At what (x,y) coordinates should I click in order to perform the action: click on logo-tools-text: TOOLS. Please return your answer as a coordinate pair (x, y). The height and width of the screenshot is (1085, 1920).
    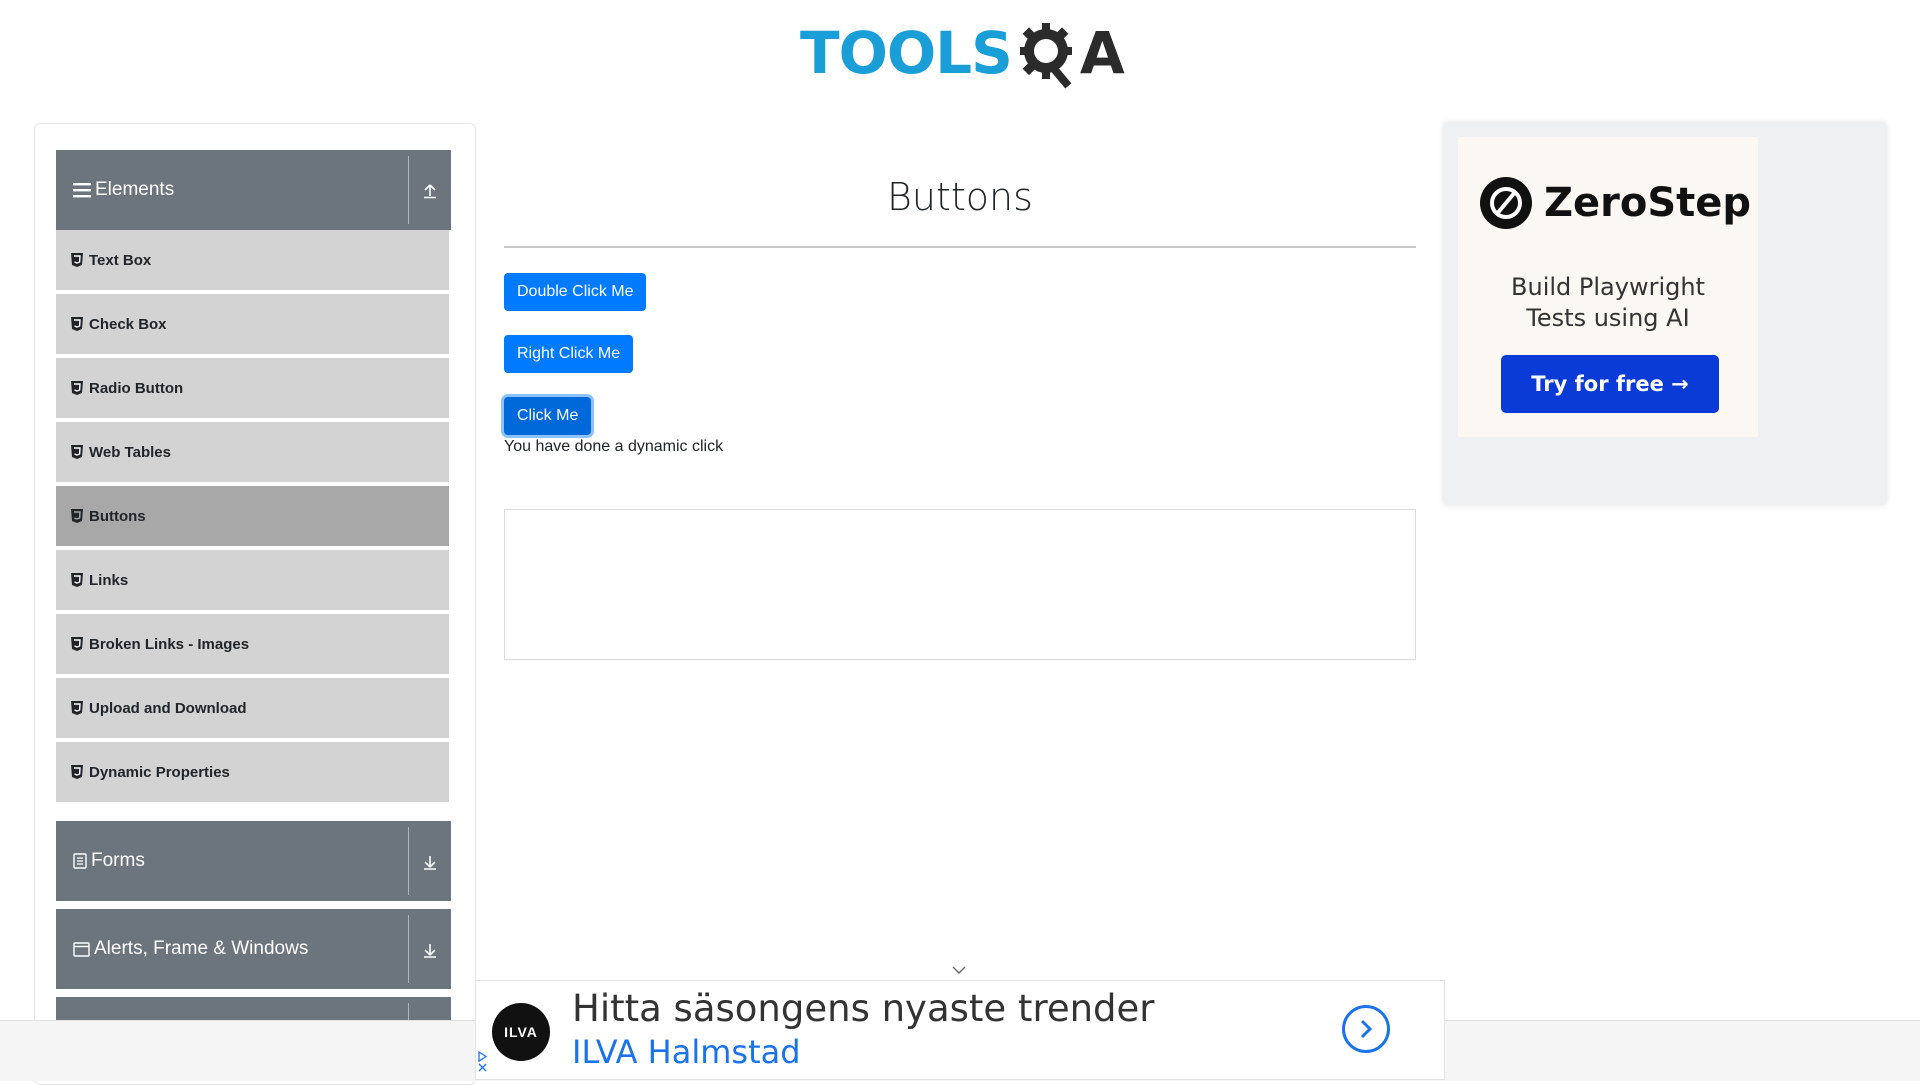
    Looking at the image, I should click on (906, 53).